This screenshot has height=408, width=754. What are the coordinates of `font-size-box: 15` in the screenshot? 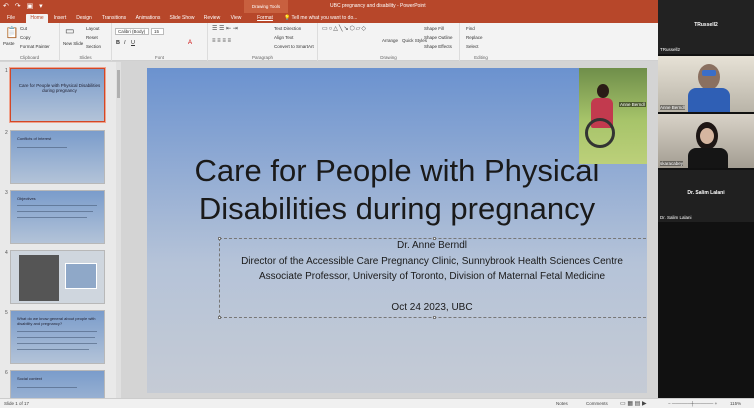 It's located at (157, 31).